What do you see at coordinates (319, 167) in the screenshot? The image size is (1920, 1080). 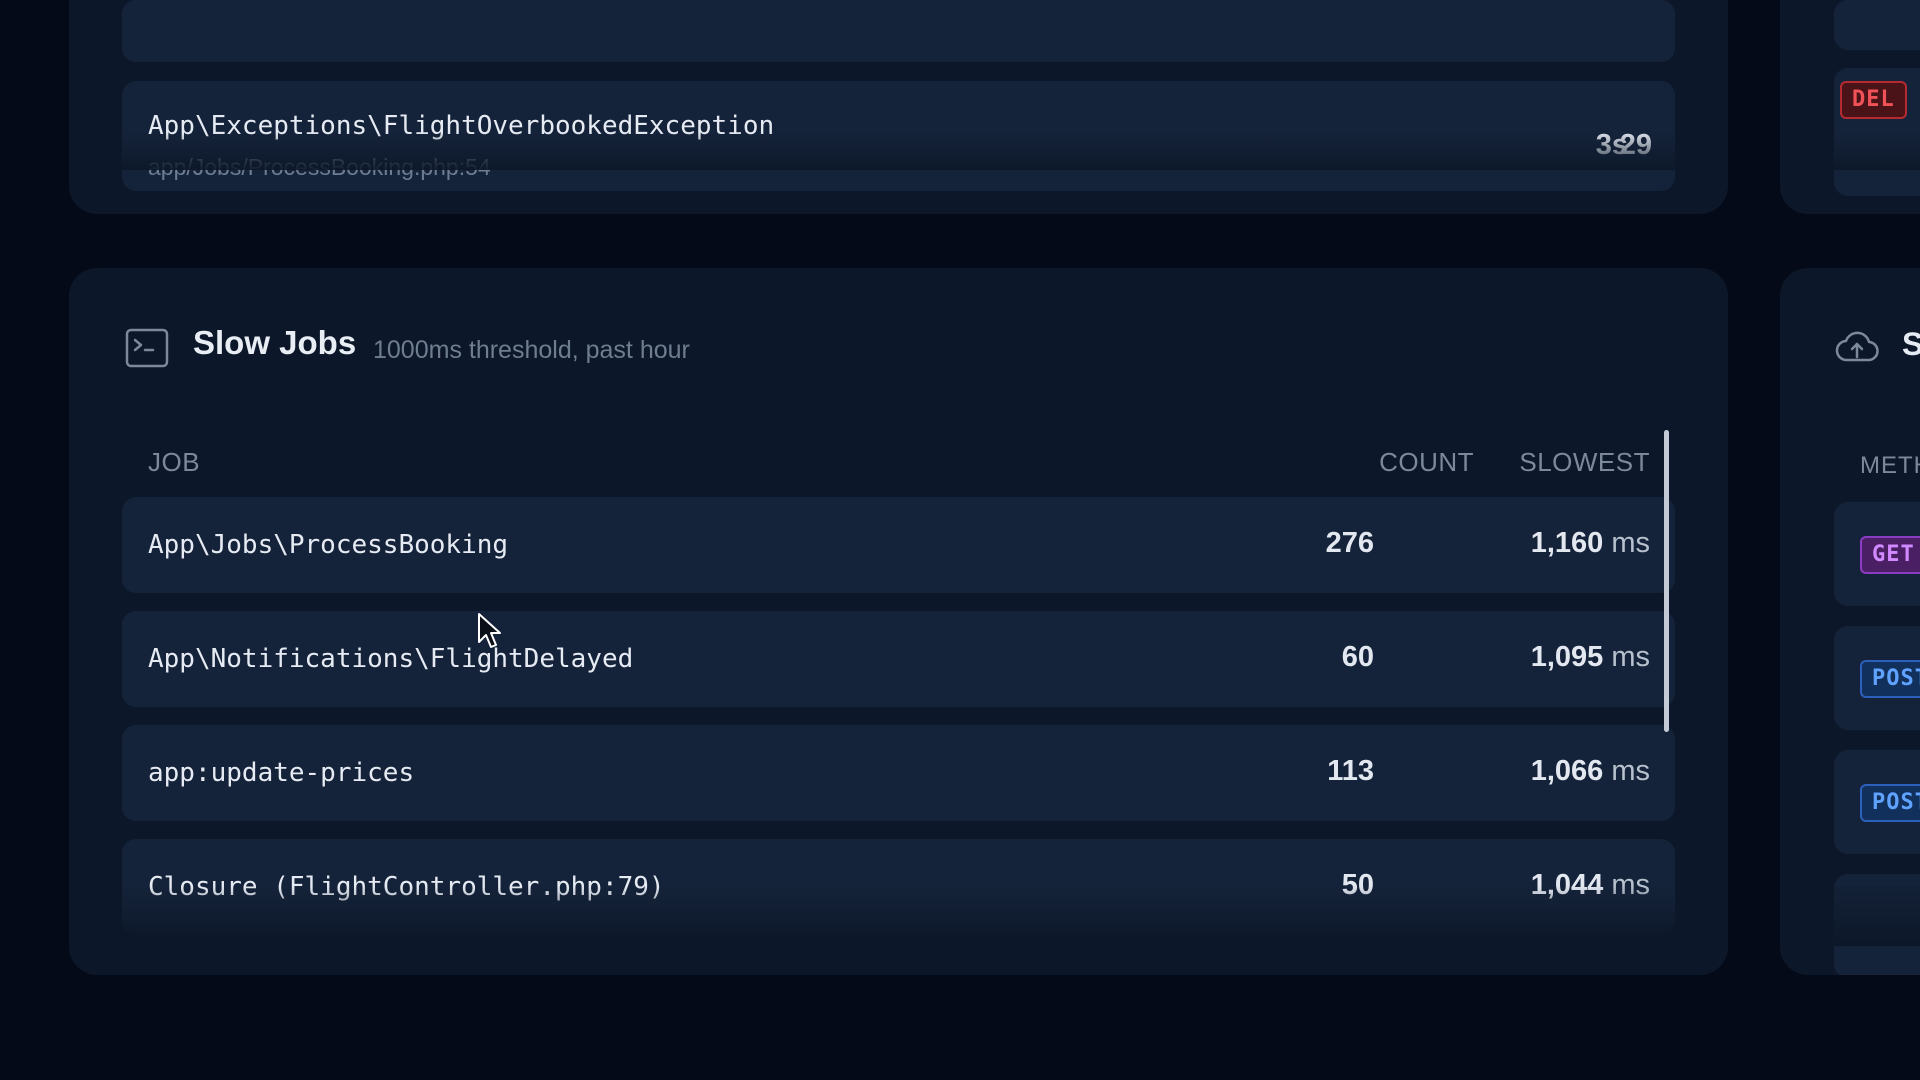 I see `exception-location: app/Jobs/ProcessBooking.php:54` at bounding box center [319, 167].